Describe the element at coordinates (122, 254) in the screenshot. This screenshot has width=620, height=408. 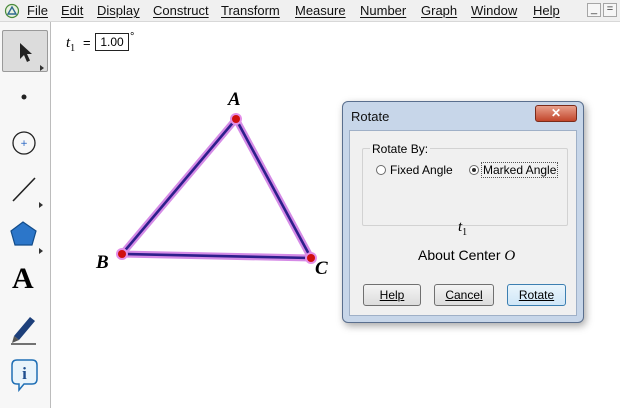
I see `point-b` at that location.